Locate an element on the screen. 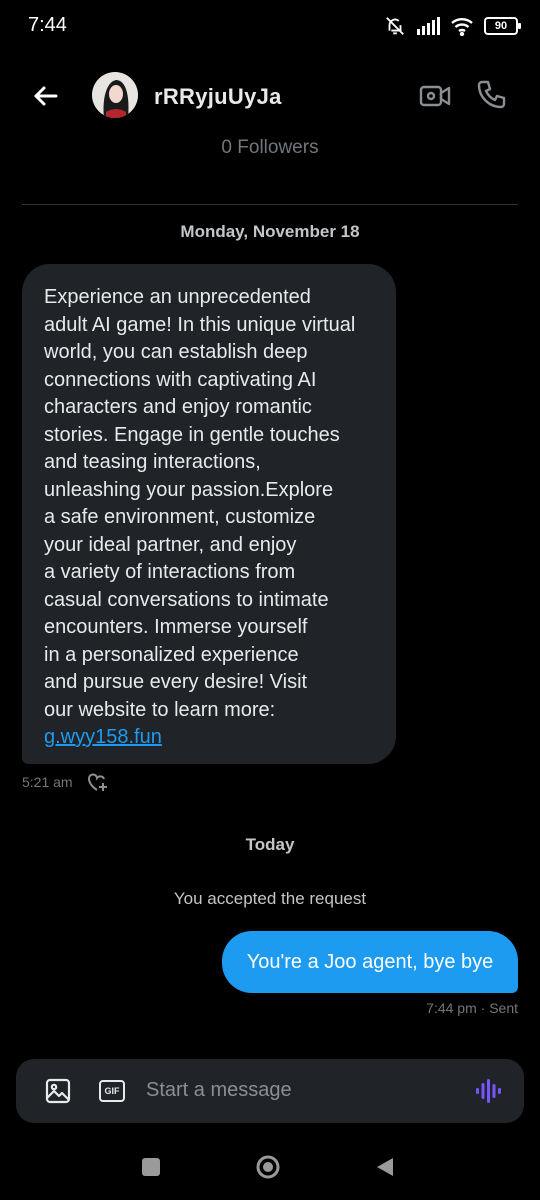  heart-plus-icon is located at coordinates (97, 782).